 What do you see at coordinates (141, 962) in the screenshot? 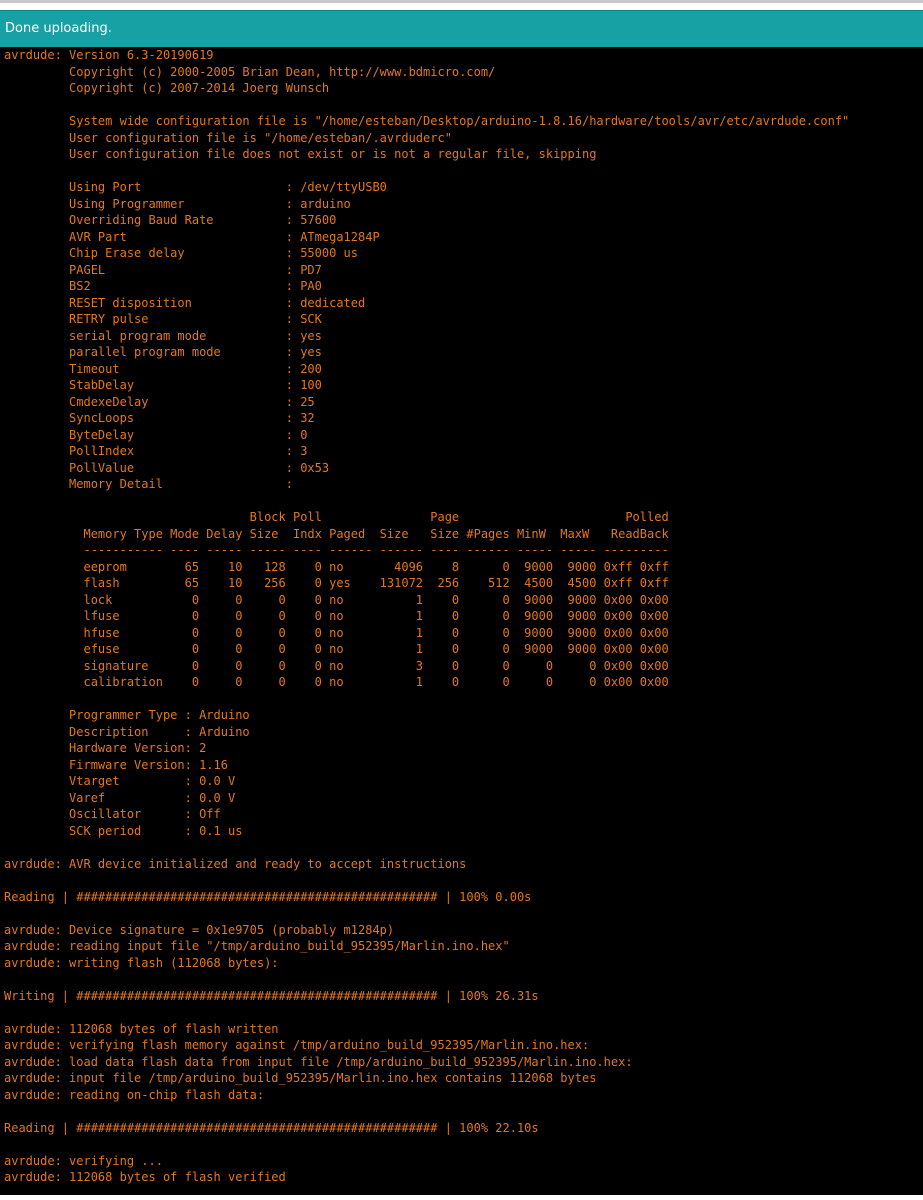
I see `console-line: avrdude: writing flash (112068 bytes):` at bounding box center [141, 962].